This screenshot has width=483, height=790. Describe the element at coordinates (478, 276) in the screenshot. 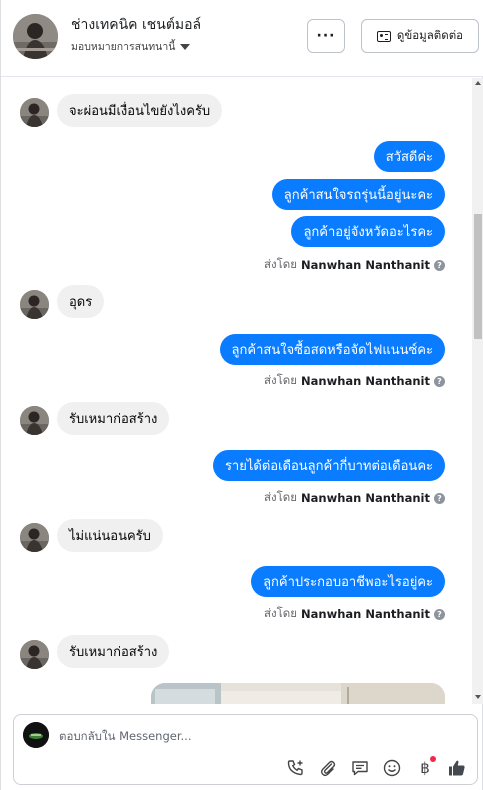

I see `scrollbar-thumb` at that location.